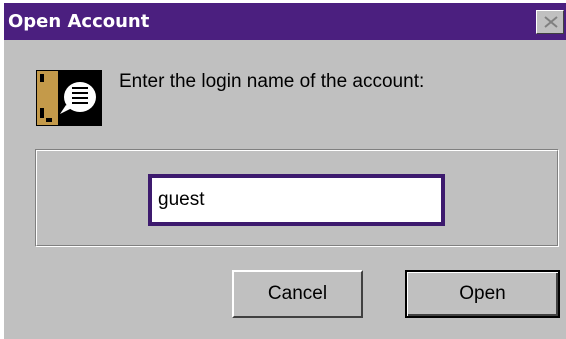 This screenshot has height=339, width=566. I want to click on title-bar: Open Account, so click(285, 21).